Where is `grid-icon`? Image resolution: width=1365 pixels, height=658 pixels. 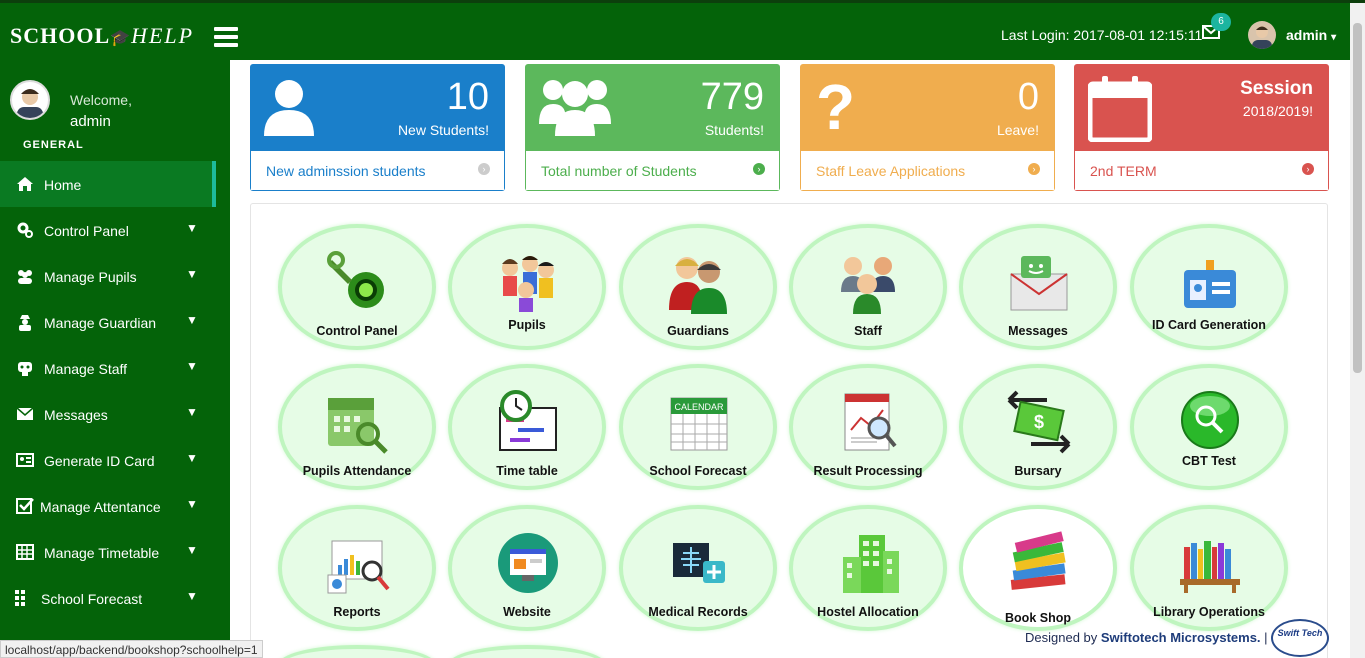
grid-icon is located at coordinates (20, 598).